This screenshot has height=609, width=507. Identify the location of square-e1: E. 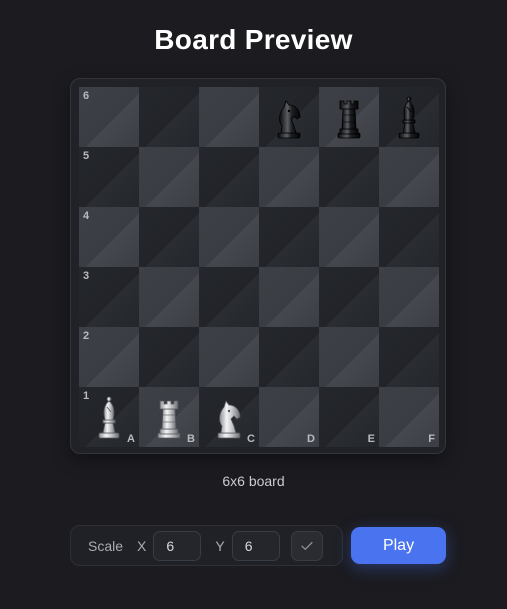
(349, 417).